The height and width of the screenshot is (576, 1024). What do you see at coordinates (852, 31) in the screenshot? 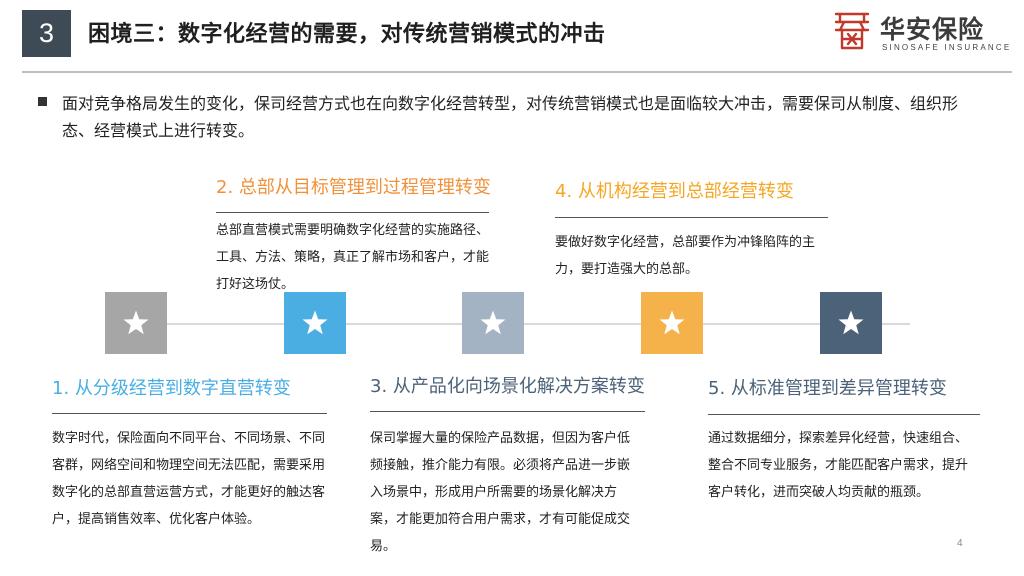
I see `logo-mark-icon` at bounding box center [852, 31].